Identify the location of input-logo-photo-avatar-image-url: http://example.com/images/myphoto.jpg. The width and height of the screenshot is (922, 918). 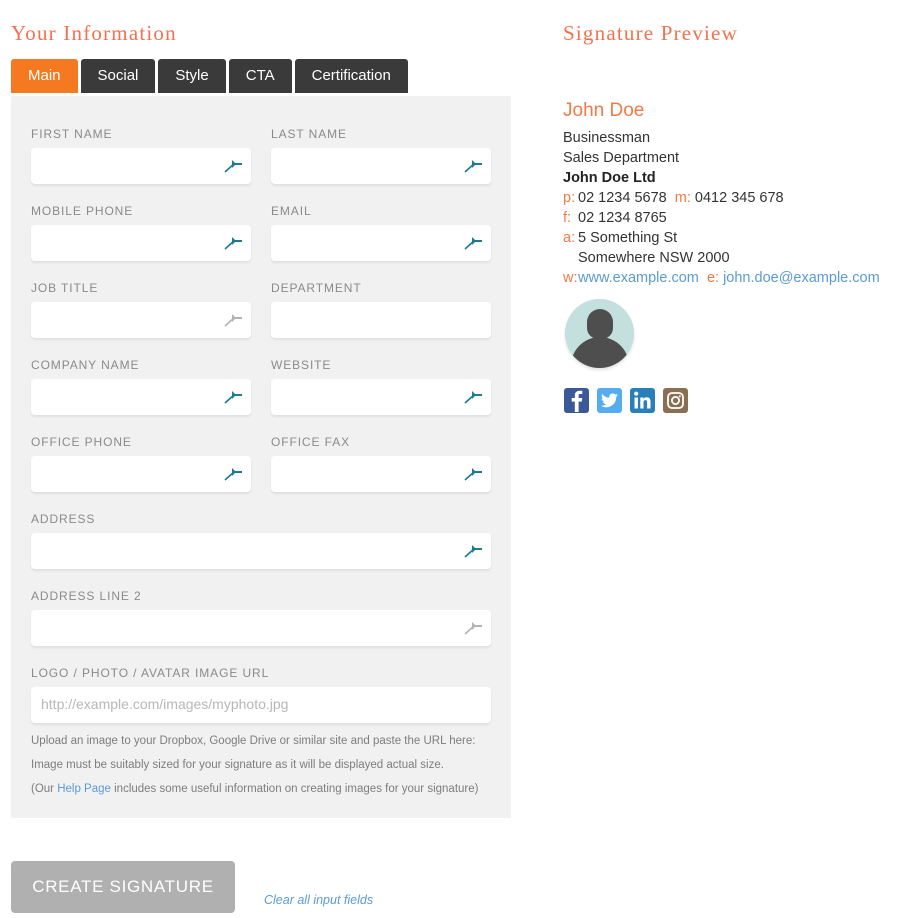
(261, 705).